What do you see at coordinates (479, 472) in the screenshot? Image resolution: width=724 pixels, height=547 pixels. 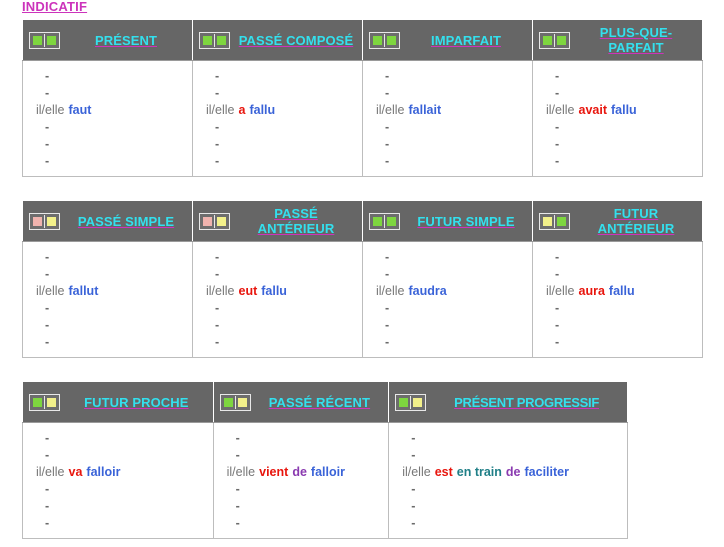 I see `conjugated-word: en train` at bounding box center [479, 472].